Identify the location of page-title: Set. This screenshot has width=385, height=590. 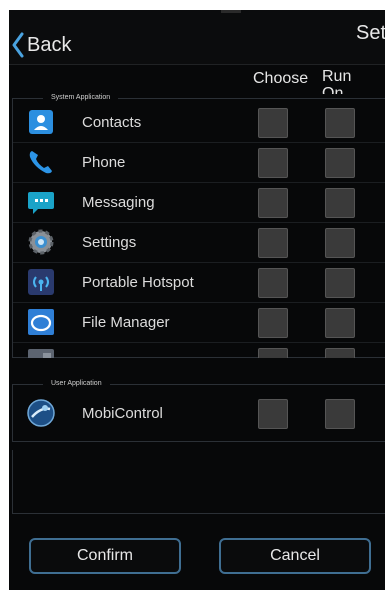
(370, 33).